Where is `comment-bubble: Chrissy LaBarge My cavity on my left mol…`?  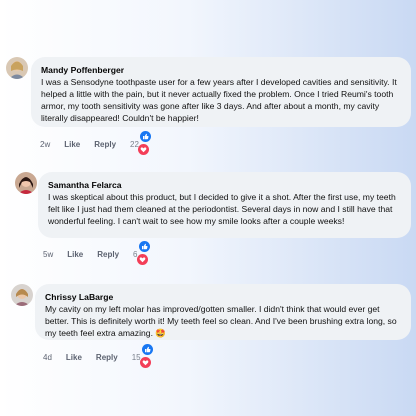
comment-bubble: Chrissy LaBarge My cavity on my left mol… is located at coordinates (223, 312).